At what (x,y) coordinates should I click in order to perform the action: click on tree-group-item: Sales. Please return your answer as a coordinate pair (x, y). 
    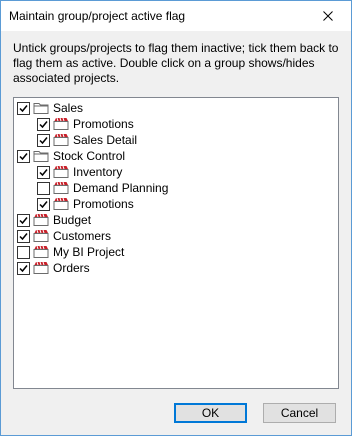
    Looking at the image, I should click on (50, 108).